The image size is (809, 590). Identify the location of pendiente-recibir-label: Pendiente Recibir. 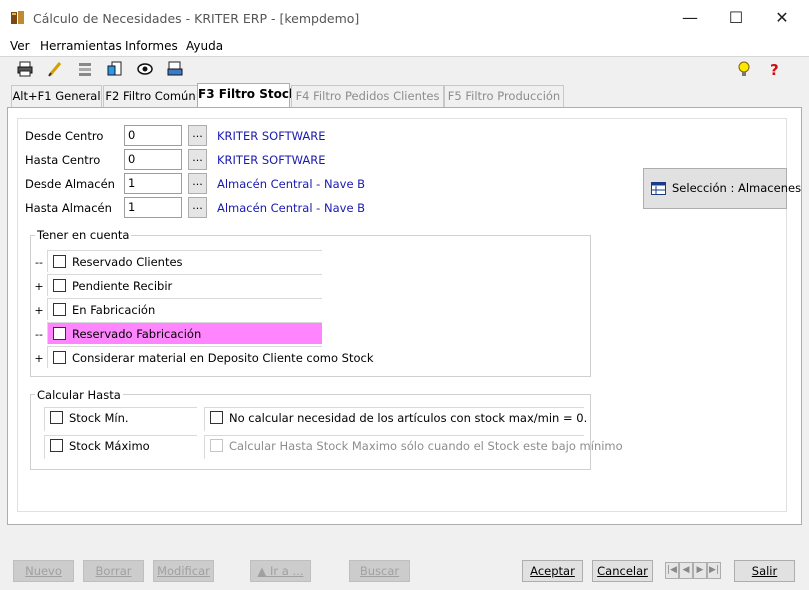
(122, 286).